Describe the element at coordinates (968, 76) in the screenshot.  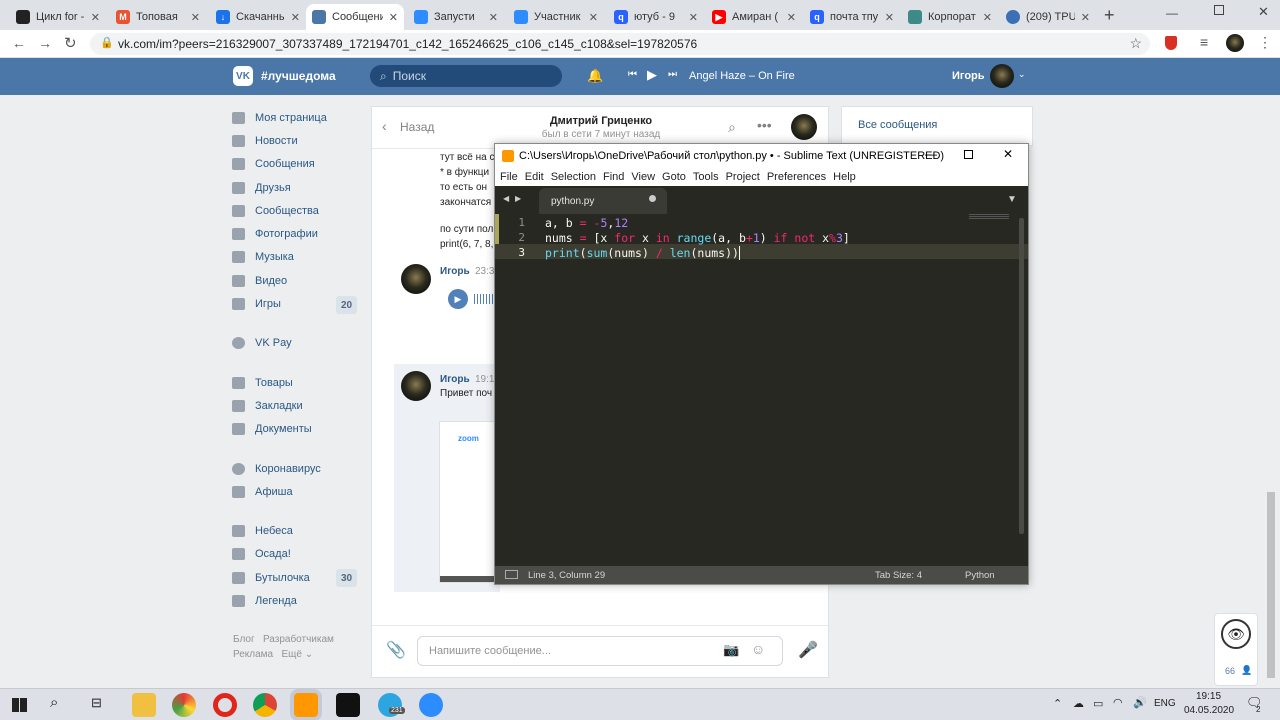
I see `user-name: Игорь` at that location.